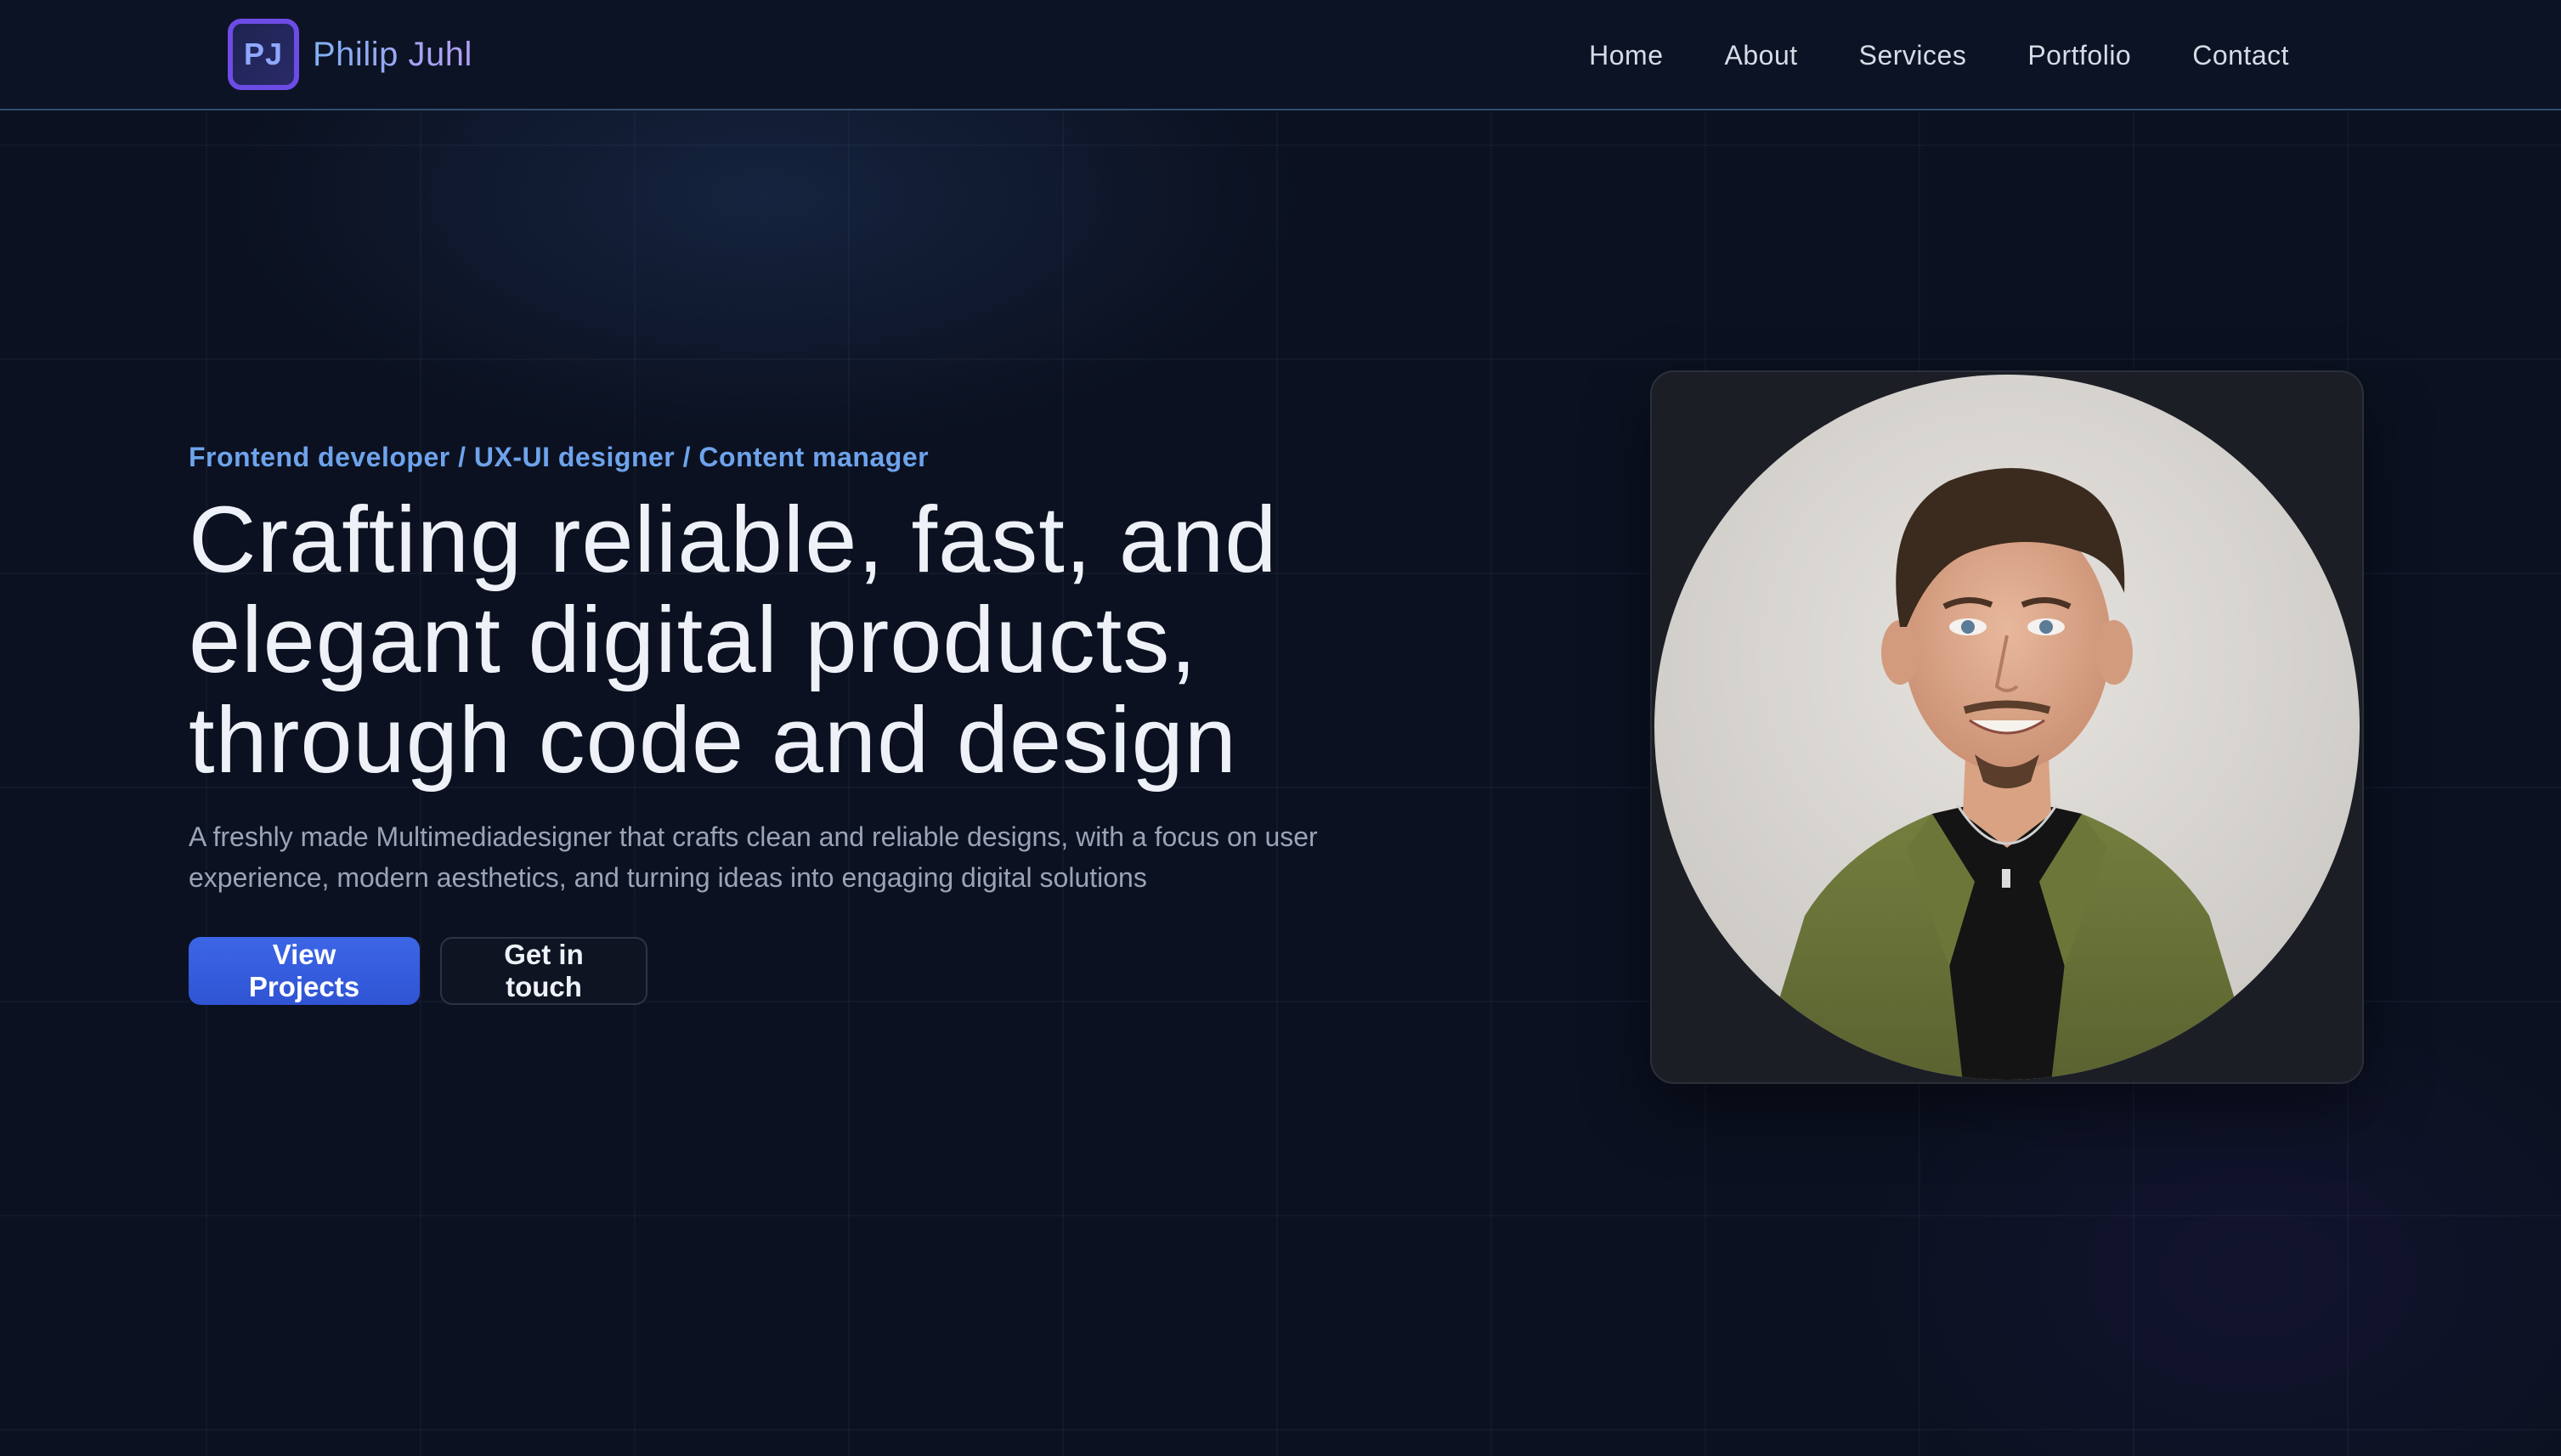 This screenshot has height=1456, width=2561. I want to click on logo-icon: PJ, so click(263, 54).